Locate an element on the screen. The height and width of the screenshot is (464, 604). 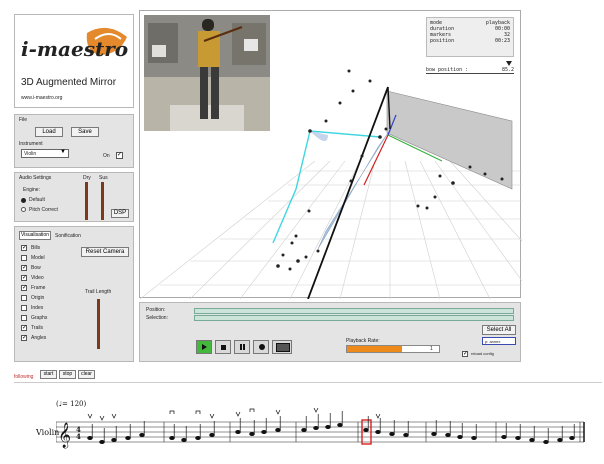
vis-option-checkbox-bills: ✓ is located at coordinates (24, 248).